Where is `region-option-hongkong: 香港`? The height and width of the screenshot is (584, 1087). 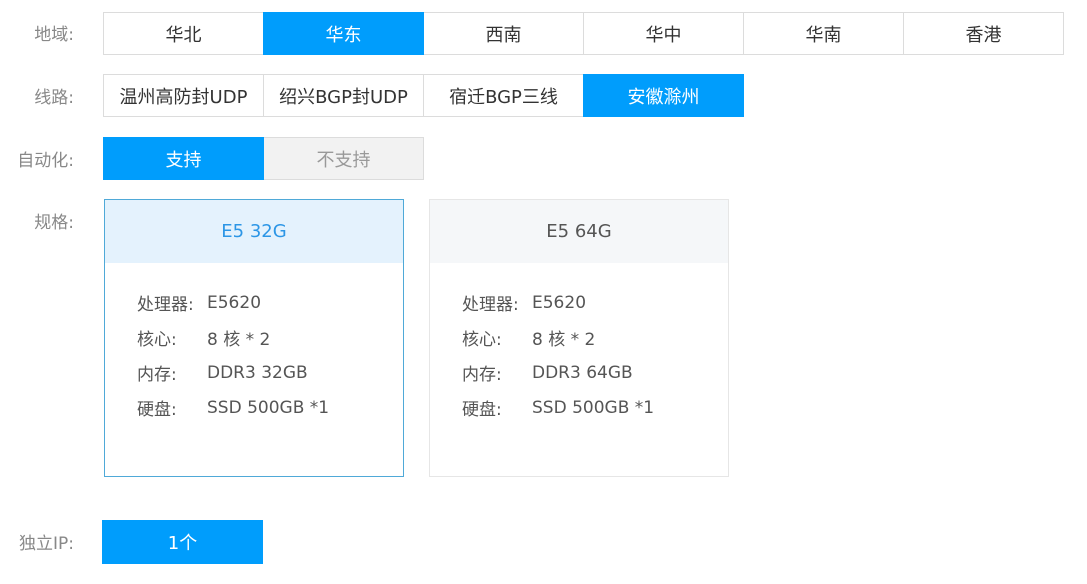 region-option-hongkong: 香港 is located at coordinates (983, 33).